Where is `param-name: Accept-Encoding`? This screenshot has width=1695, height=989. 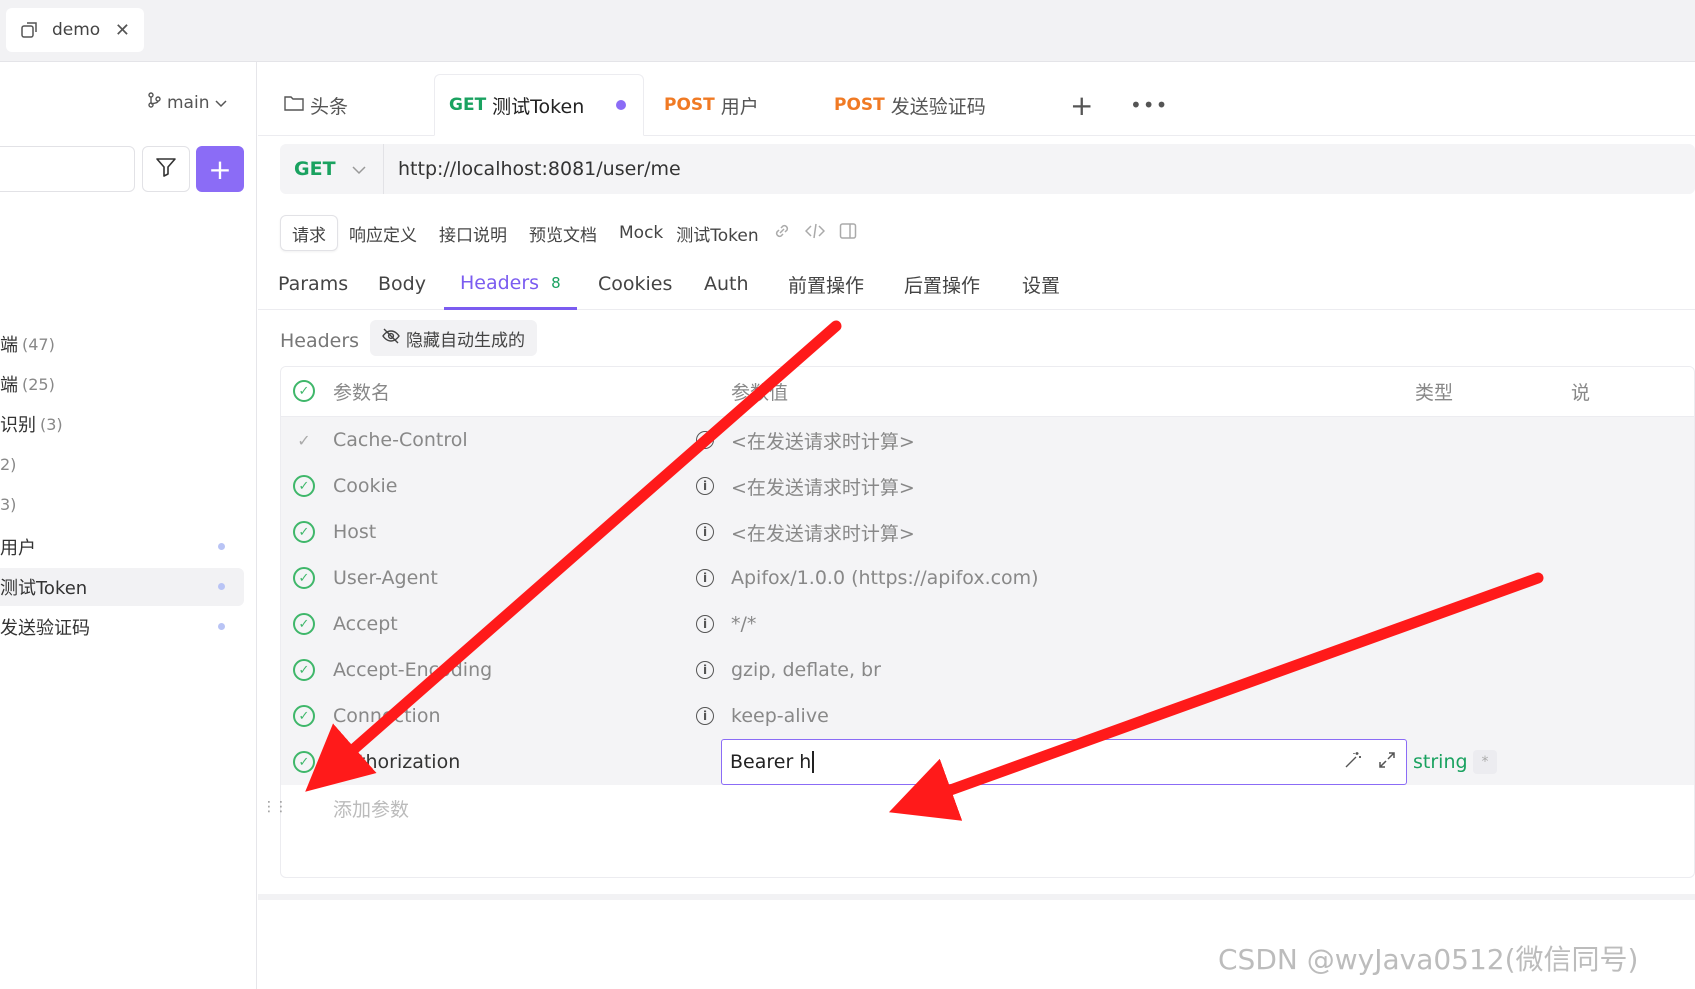 param-name: Accept-Encoding is located at coordinates (413, 670).